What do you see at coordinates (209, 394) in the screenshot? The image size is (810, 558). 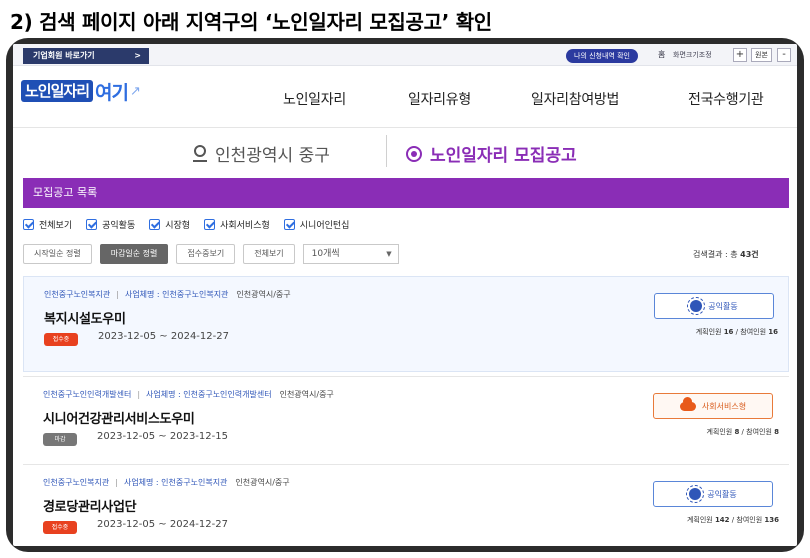 I see `job-project: 사업체명 : 인천중구노인인력개발센터` at bounding box center [209, 394].